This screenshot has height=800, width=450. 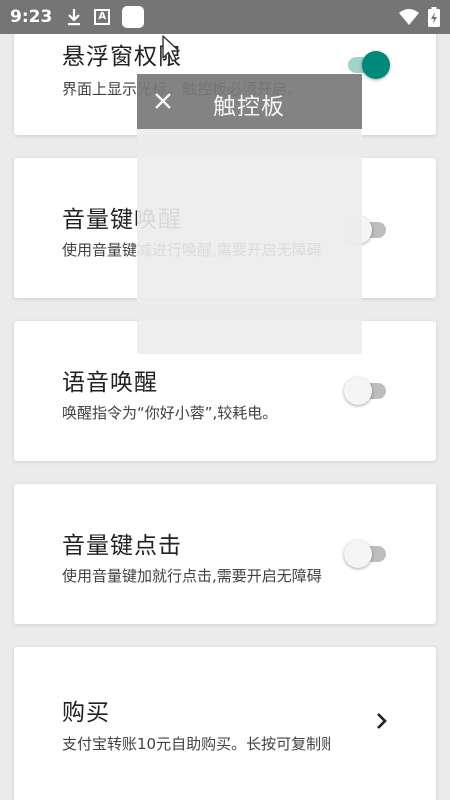 I want to click on card-title: 购买, so click(x=86, y=713).